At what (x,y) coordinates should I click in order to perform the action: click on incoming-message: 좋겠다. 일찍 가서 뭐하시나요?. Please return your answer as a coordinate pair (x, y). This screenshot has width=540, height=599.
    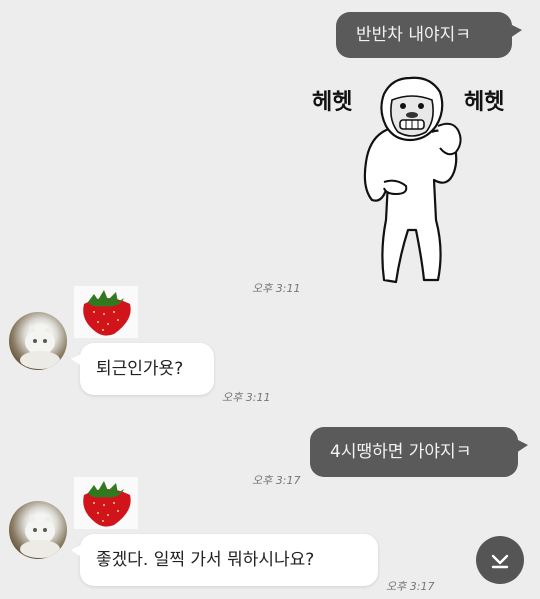
    Looking at the image, I should click on (224, 560).